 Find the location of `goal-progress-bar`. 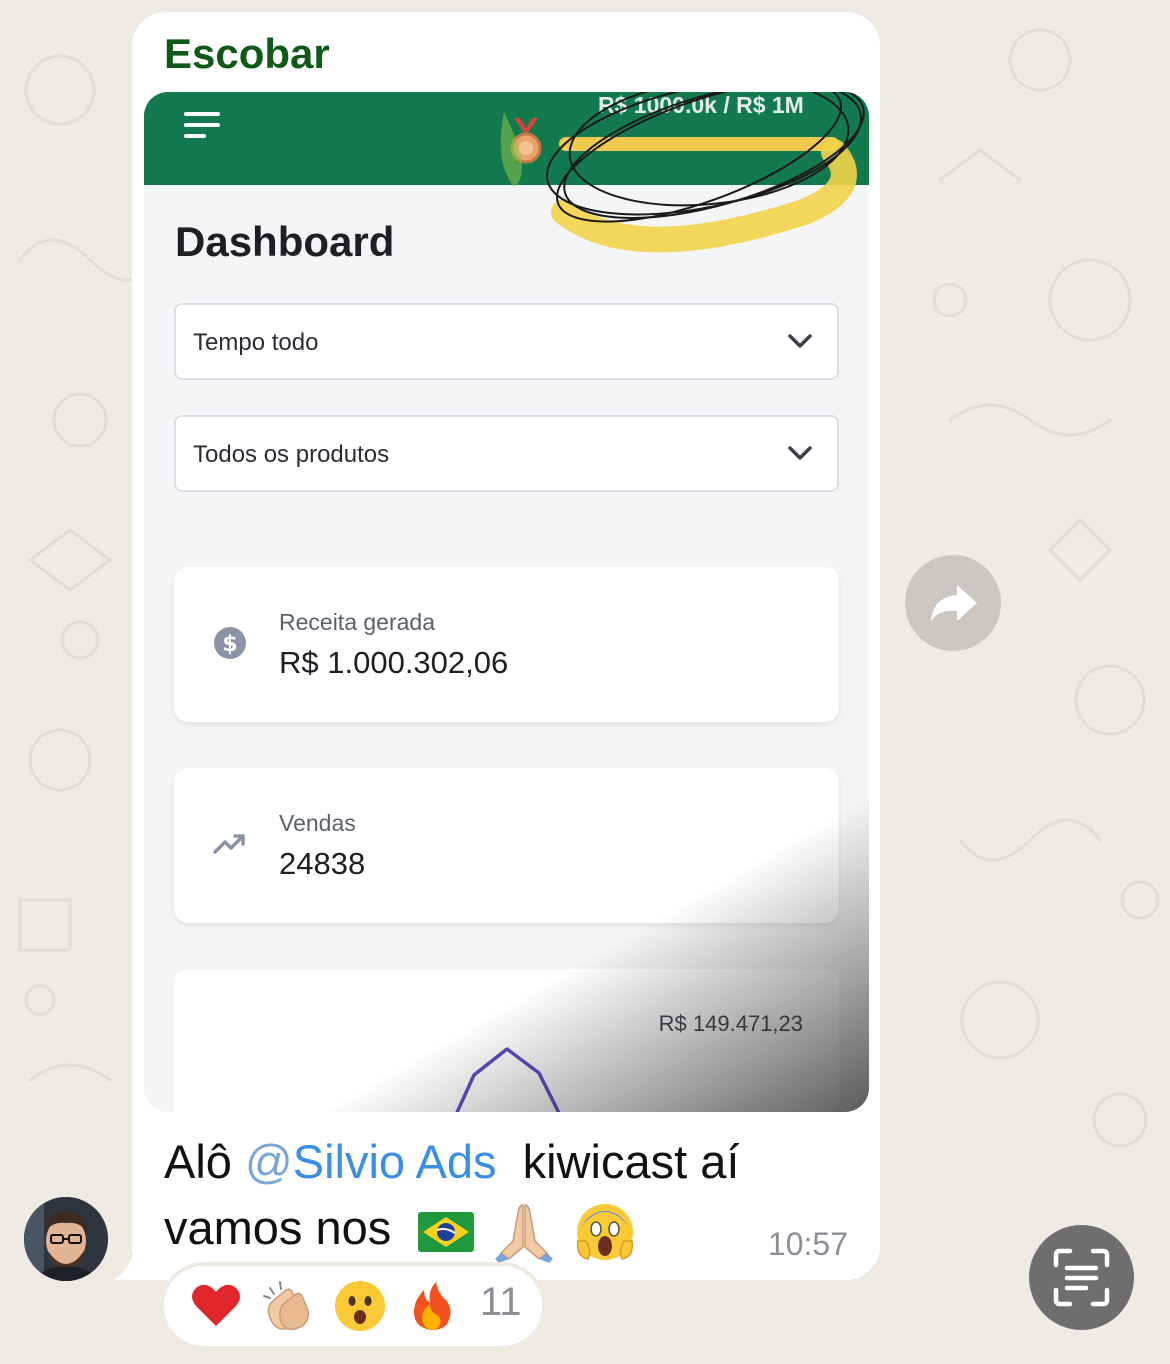

goal-progress-bar is located at coordinates (699, 144).